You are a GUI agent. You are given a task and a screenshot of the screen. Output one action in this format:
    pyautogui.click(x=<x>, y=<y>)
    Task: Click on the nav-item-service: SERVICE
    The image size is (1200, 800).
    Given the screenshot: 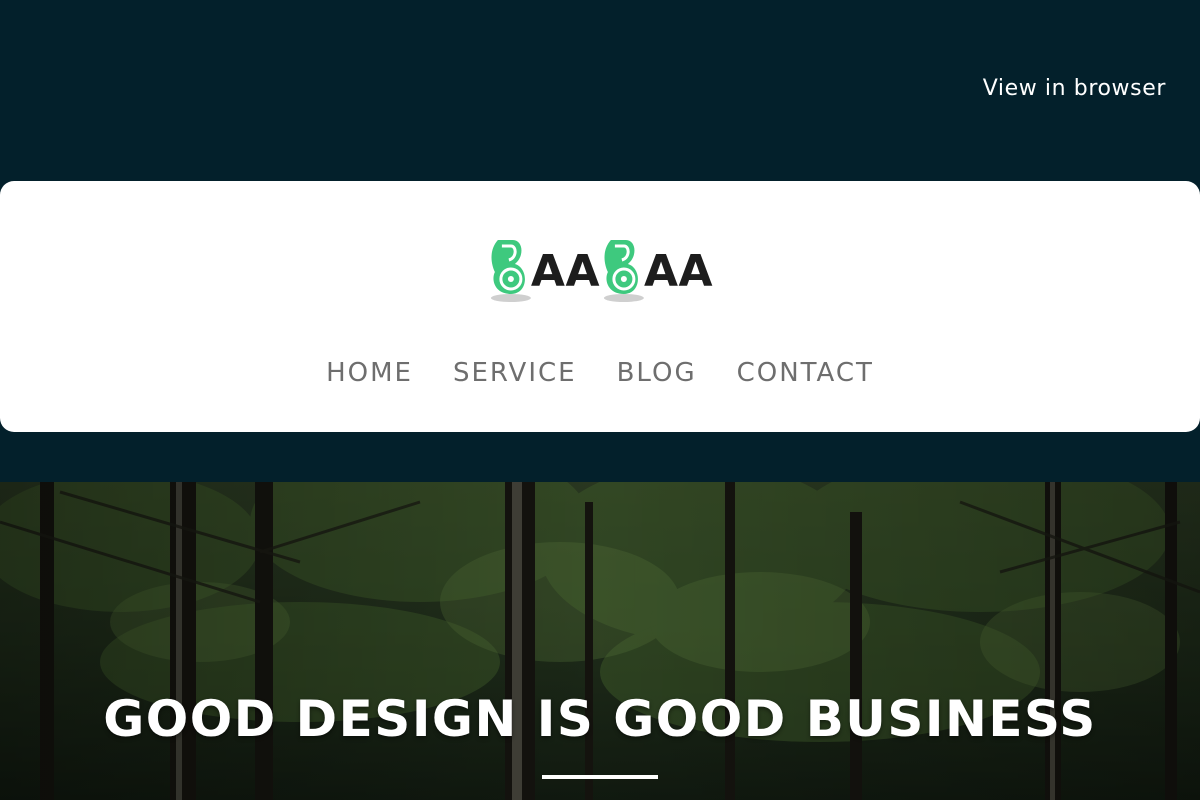 What is the action you would take?
    pyautogui.click(x=515, y=373)
    